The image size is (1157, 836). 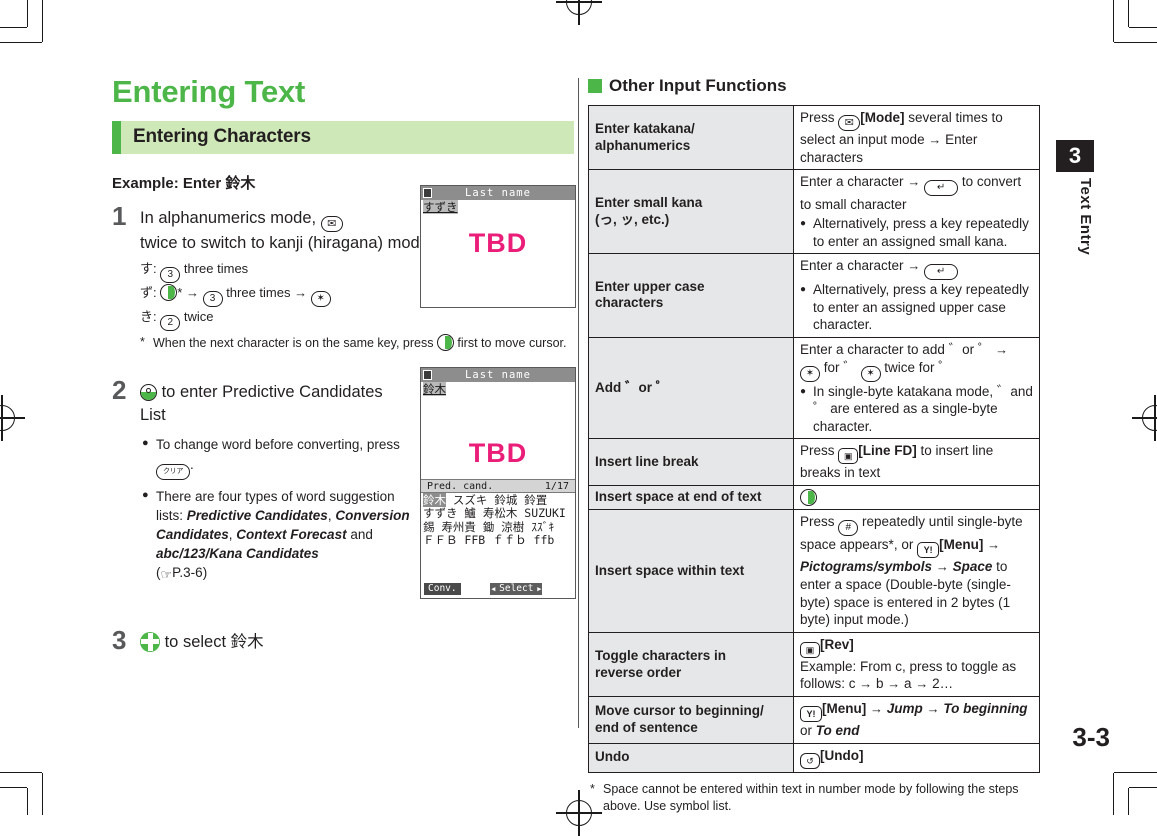 I want to click on arrow-row7b: →, so click(x=942, y=567).